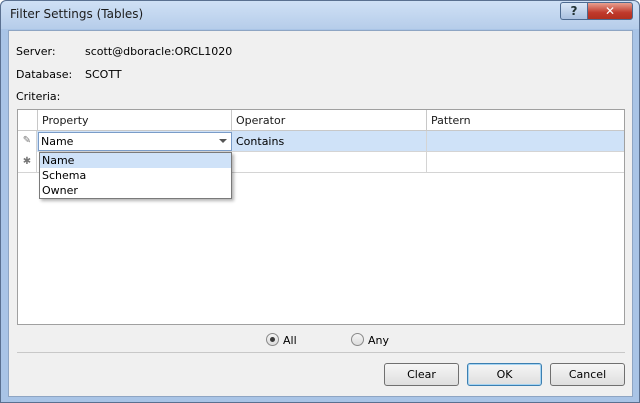 This screenshot has height=403, width=640. I want to click on server-value: scott@dboracle:ORCL1020, so click(159, 51).